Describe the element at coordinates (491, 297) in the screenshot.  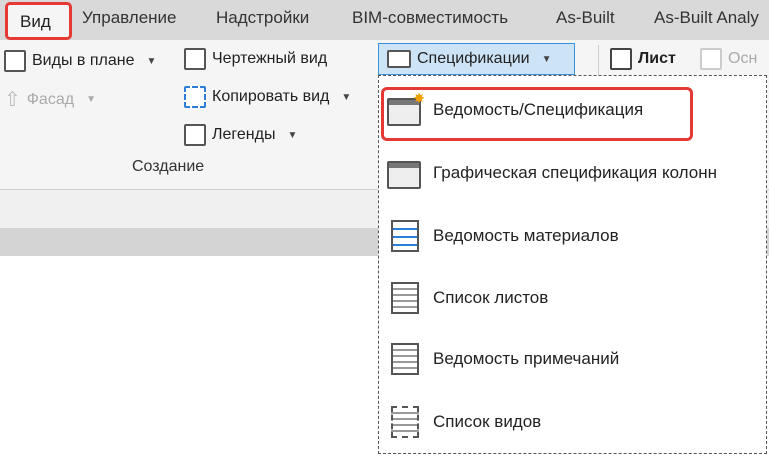
I see `label: Список листов` at that location.